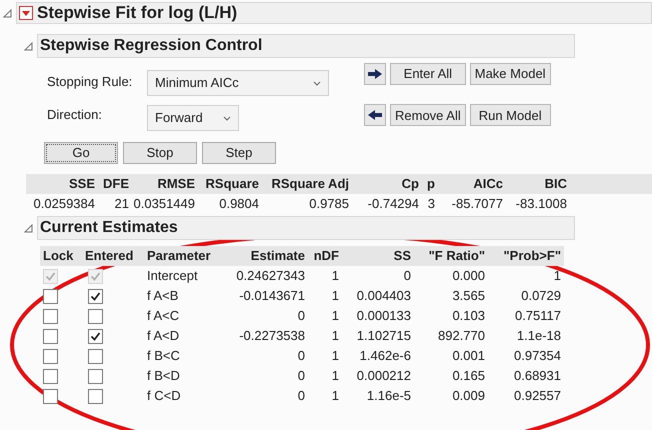 This screenshot has height=430, width=652. Describe the element at coordinates (163, 356) in the screenshot. I see `table-cell-text: f B<C` at that location.